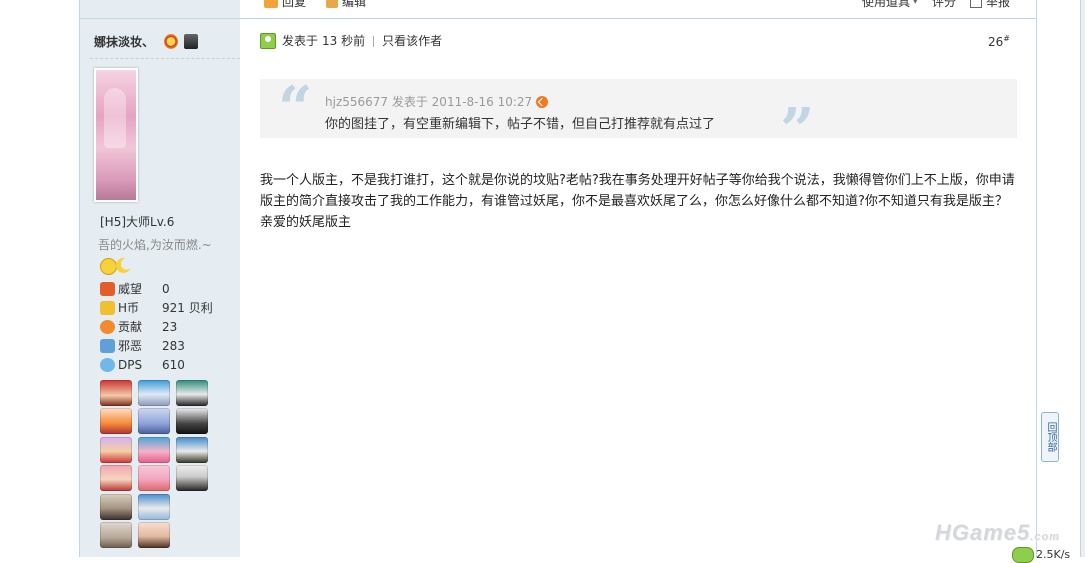  I want to click on user-signature: 吾的火焰,为汝而燃.~, so click(155, 245).